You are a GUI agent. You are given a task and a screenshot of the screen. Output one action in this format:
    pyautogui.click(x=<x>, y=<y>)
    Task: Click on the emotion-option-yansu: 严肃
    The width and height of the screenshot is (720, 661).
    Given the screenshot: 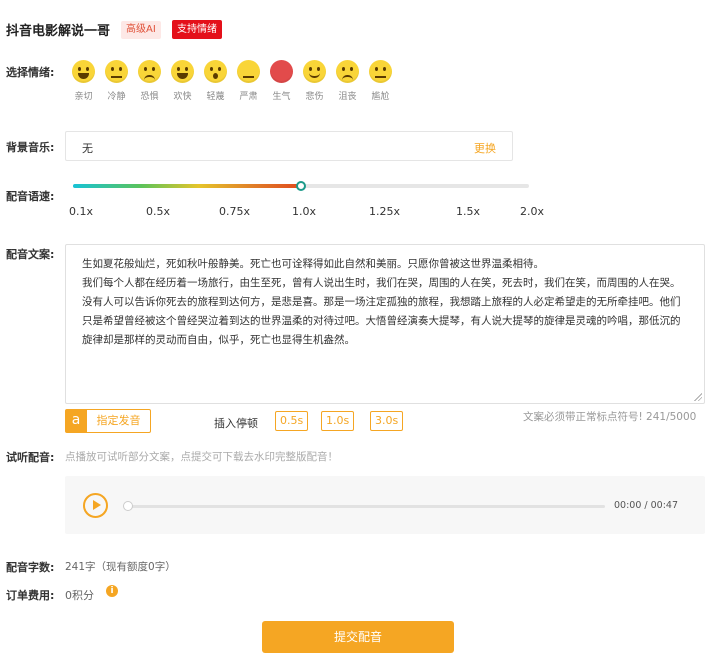 What is the action you would take?
    pyautogui.click(x=248, y=81)
    